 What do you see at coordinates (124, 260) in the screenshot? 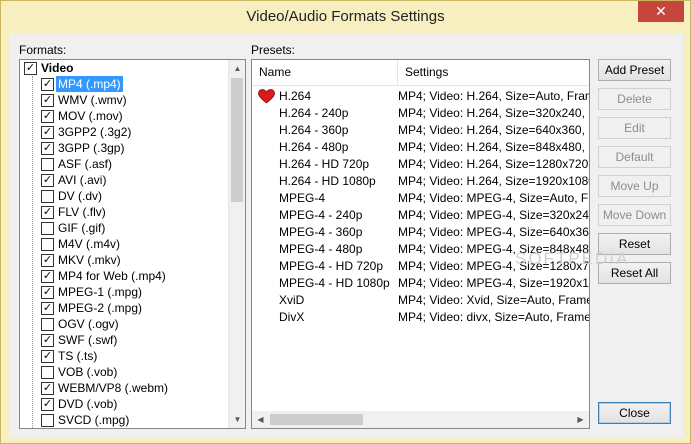
I see `format-item: ✓ MKV (.mkv)` at bounding box center [124, 260].